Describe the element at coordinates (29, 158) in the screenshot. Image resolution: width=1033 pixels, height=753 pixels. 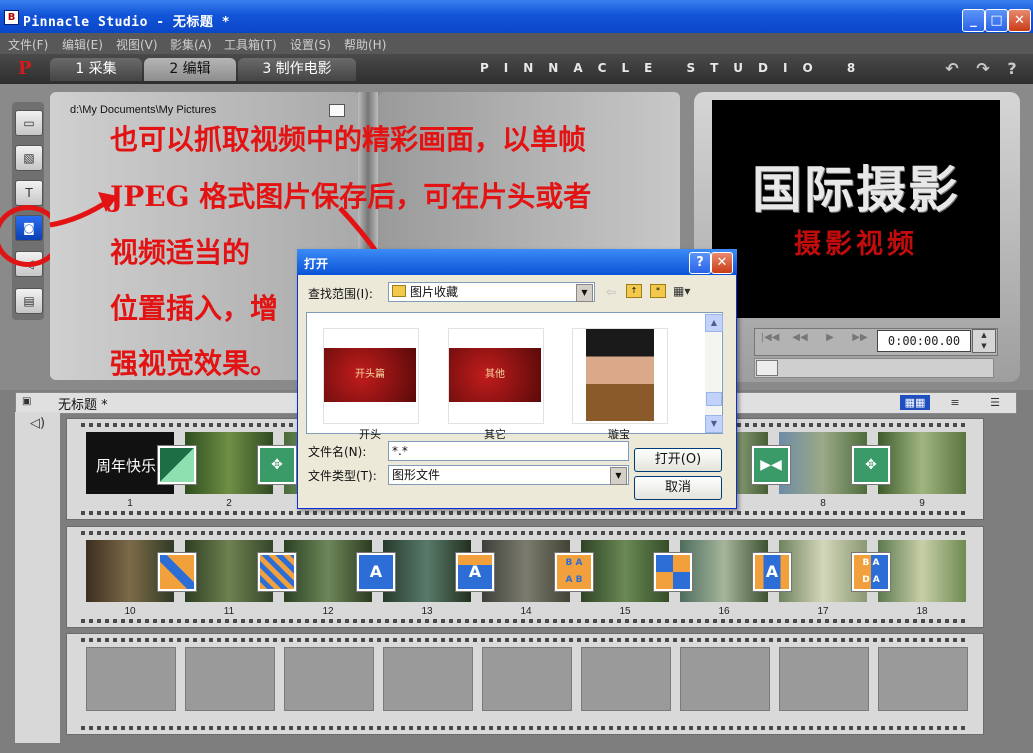
I see `transitions-icon: ▧` at that location.